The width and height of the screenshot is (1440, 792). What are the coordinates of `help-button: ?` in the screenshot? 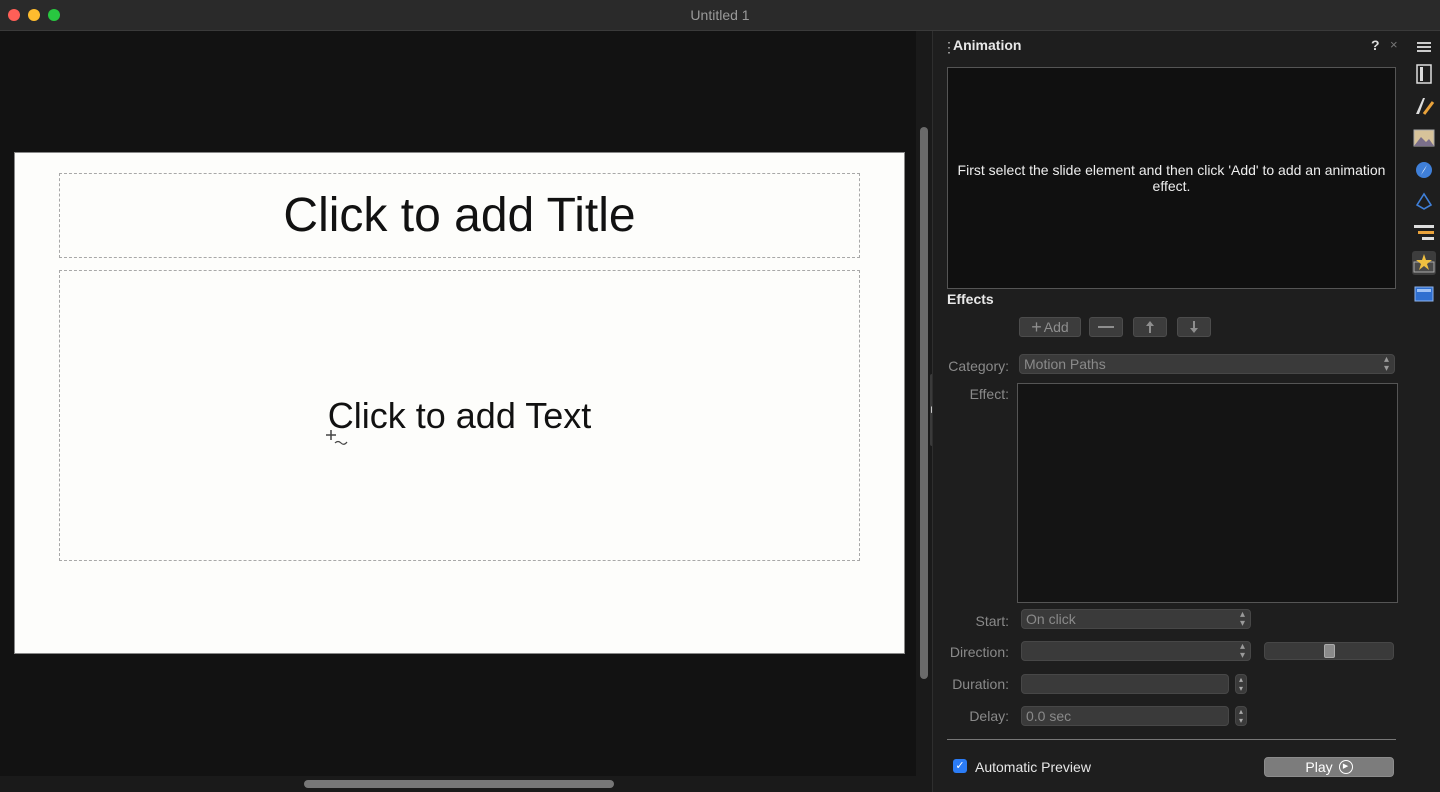 It's located at (1375, 45).